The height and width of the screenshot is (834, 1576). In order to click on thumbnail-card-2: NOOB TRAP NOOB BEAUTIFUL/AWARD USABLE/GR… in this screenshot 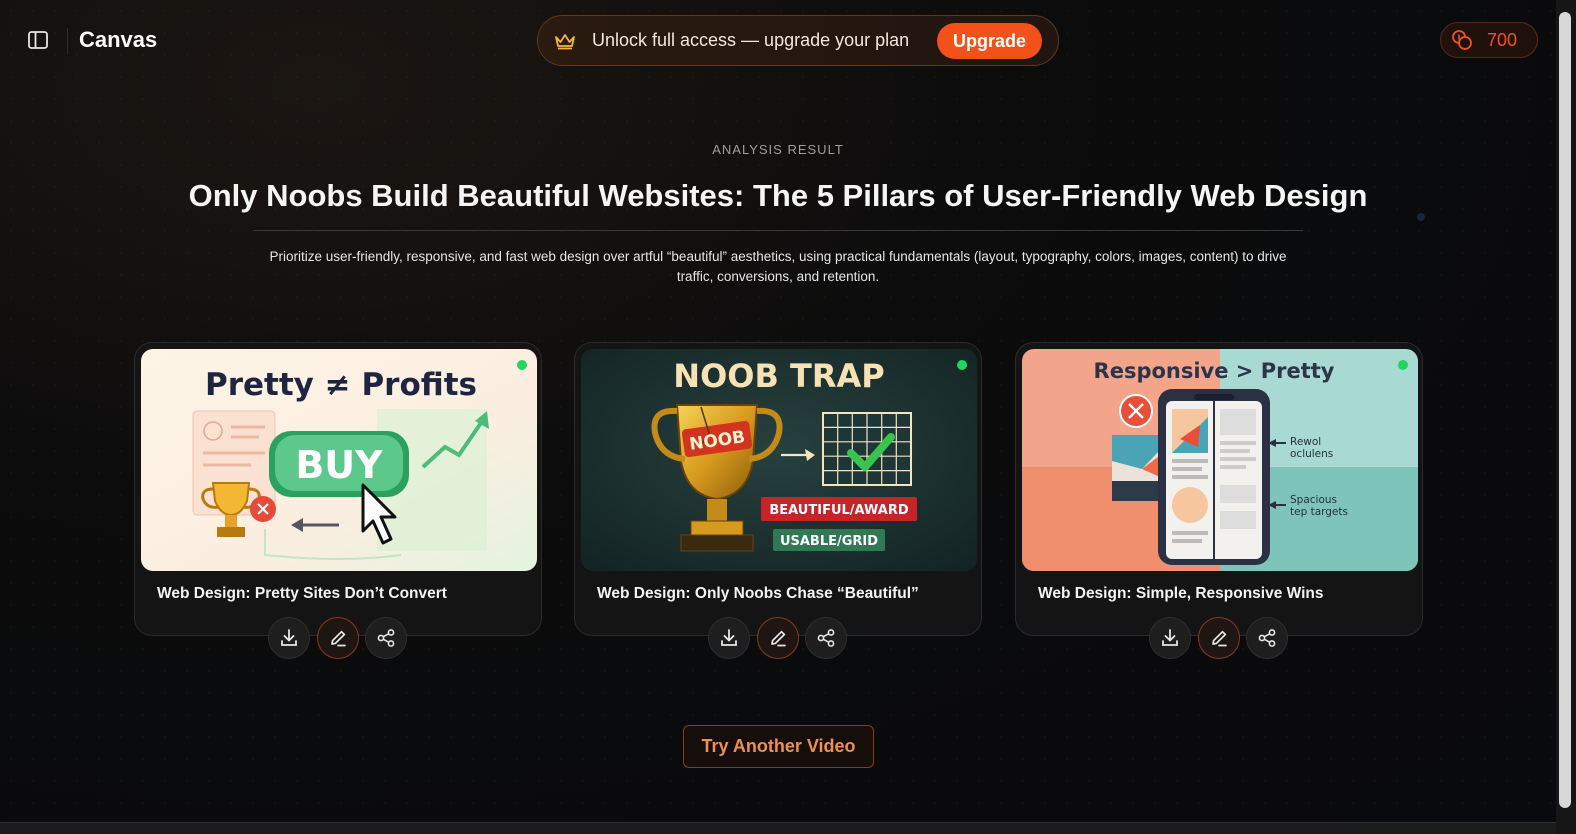, I will do `click(778, 500)`.